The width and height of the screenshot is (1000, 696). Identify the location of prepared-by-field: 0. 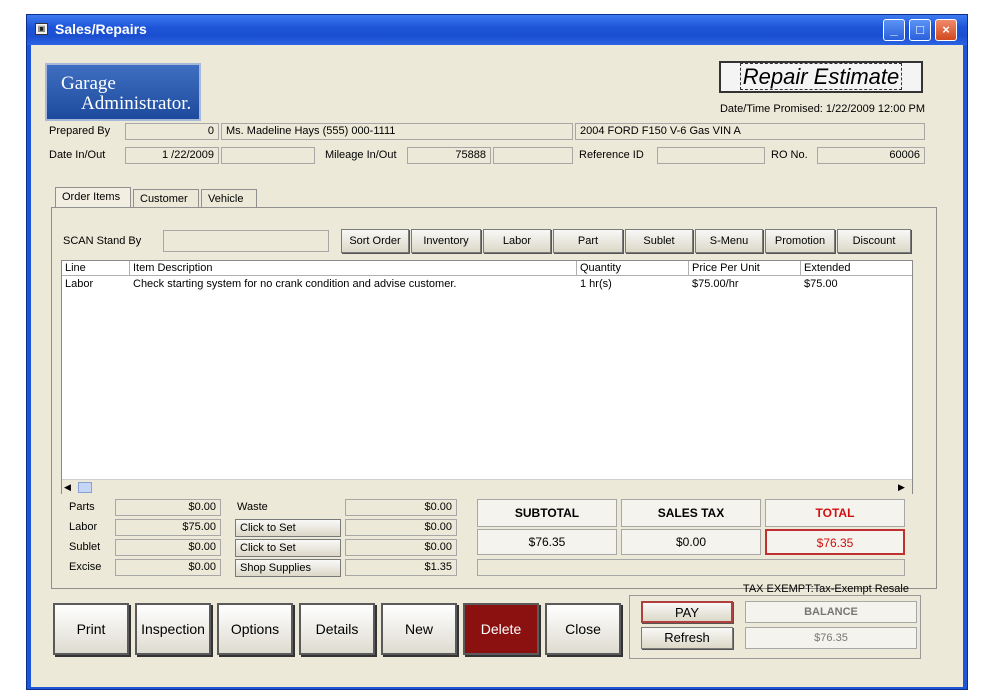
(172, 131).